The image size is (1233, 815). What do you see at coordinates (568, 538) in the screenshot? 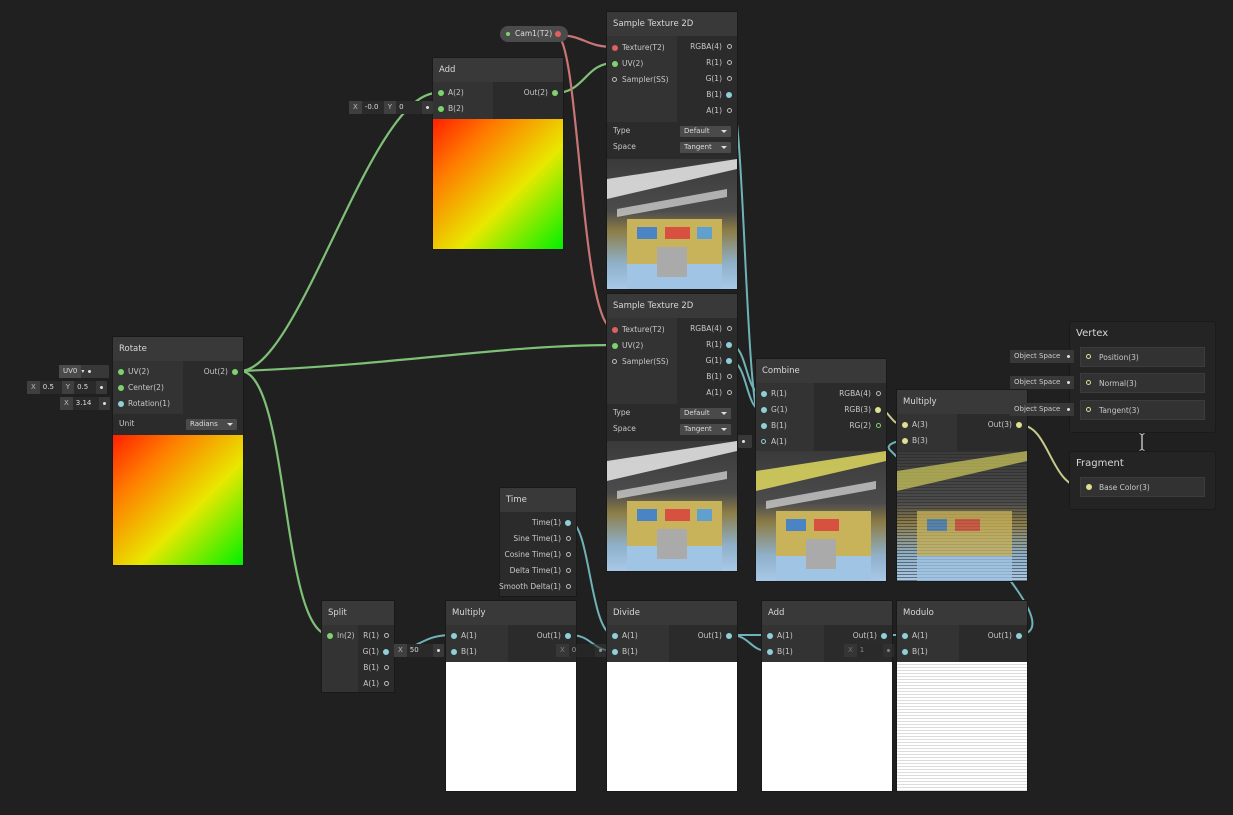
I see `port-sine-time` at bounding box center [568, 538].